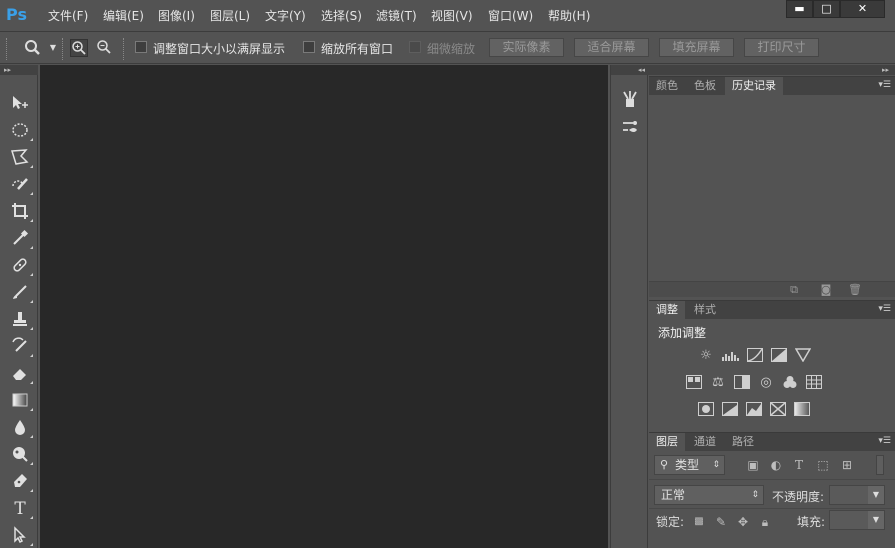 The width and height of the screenshot is (895, 548). What do you see at coordinates (667, 310) in the screenshot?
I see `tab-adjustments: 调整` at bounding box center [667, 310].